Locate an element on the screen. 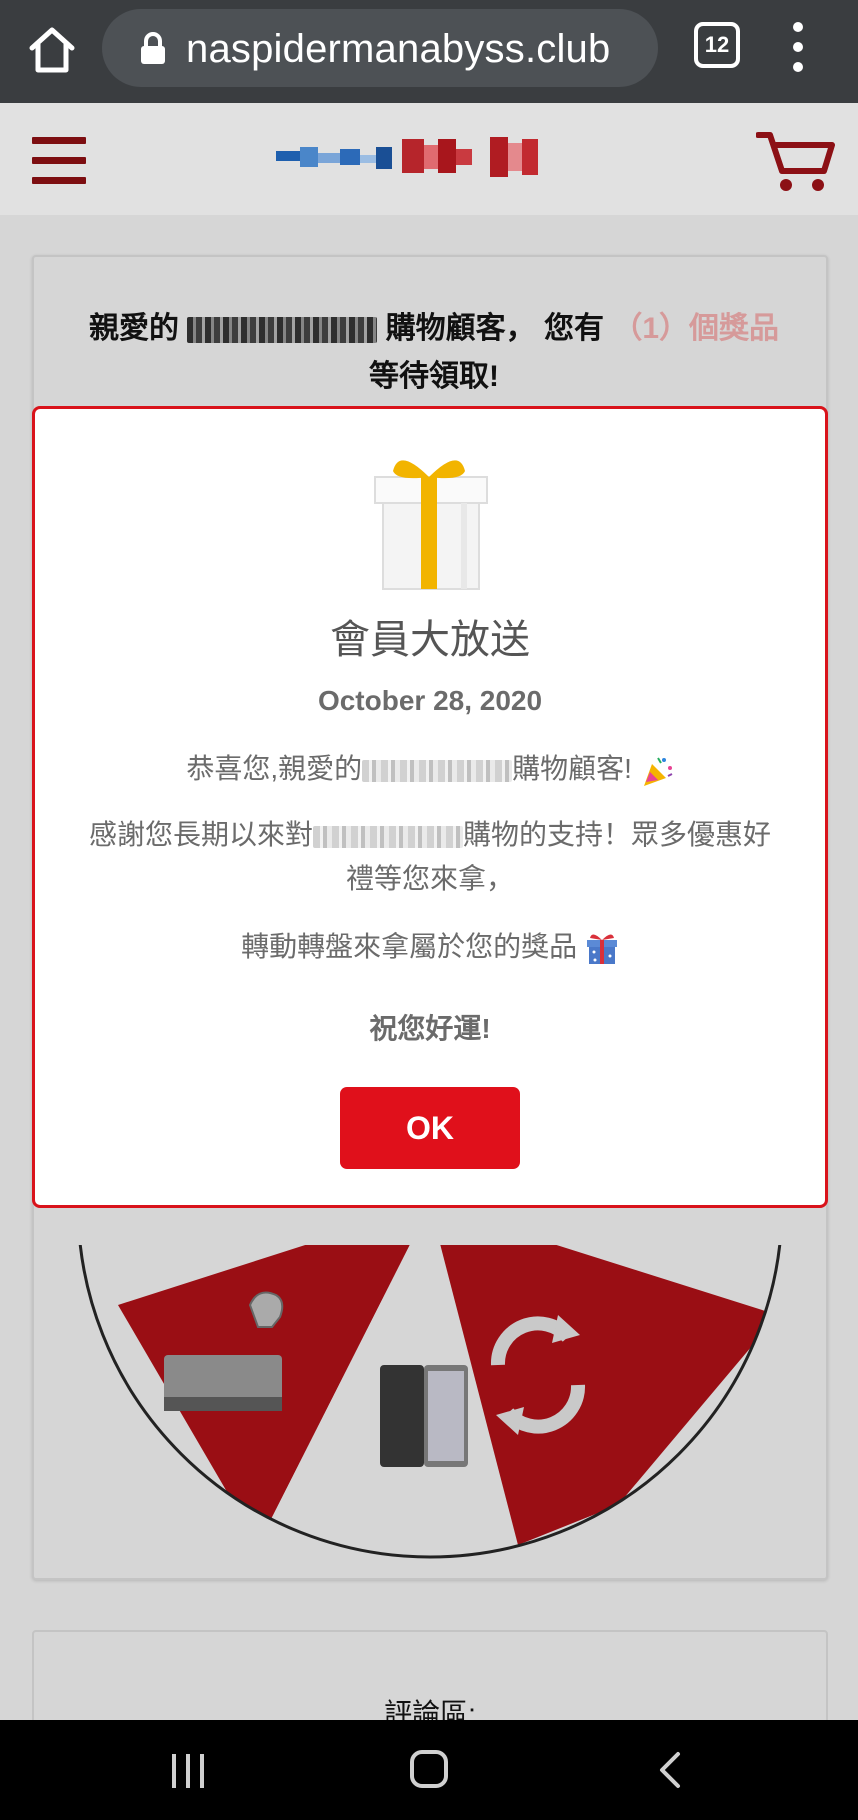 The width and height of the screenshot is (858, 1820). browser-toolbar: naspidermanabyss.club 12 is located at coordinates (429, 51).